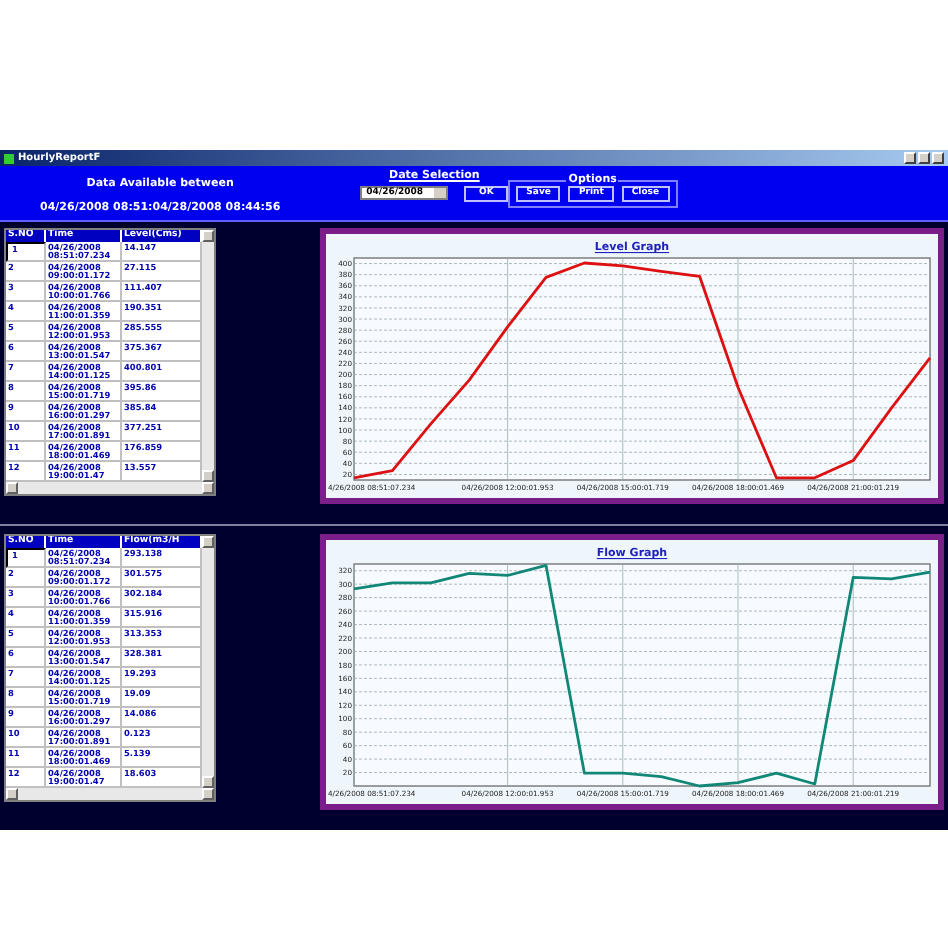 This screenshot has width=948, height=948. What do you see at coordinates (924, 158) in the screenshot?
I see `maximize-button` at bounding box center [924, 158].